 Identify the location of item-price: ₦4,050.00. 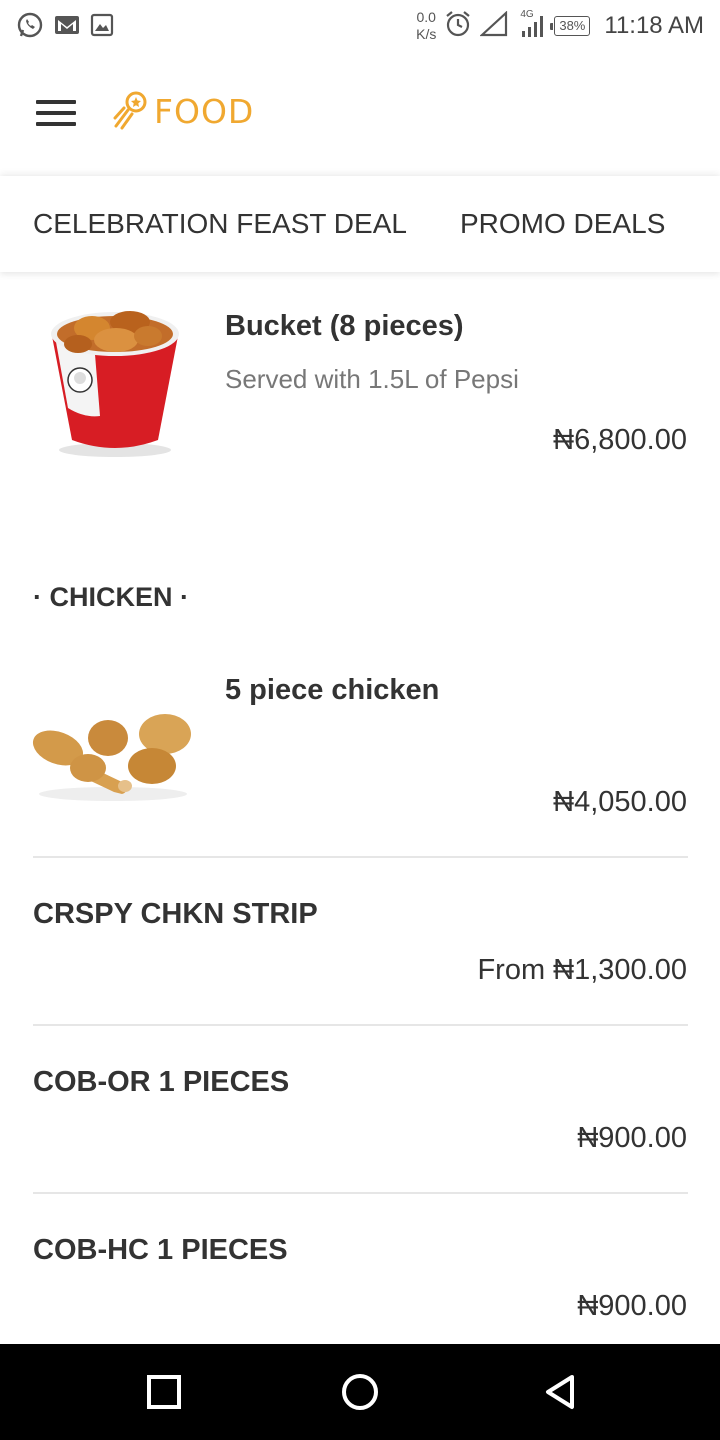
(620, 802).